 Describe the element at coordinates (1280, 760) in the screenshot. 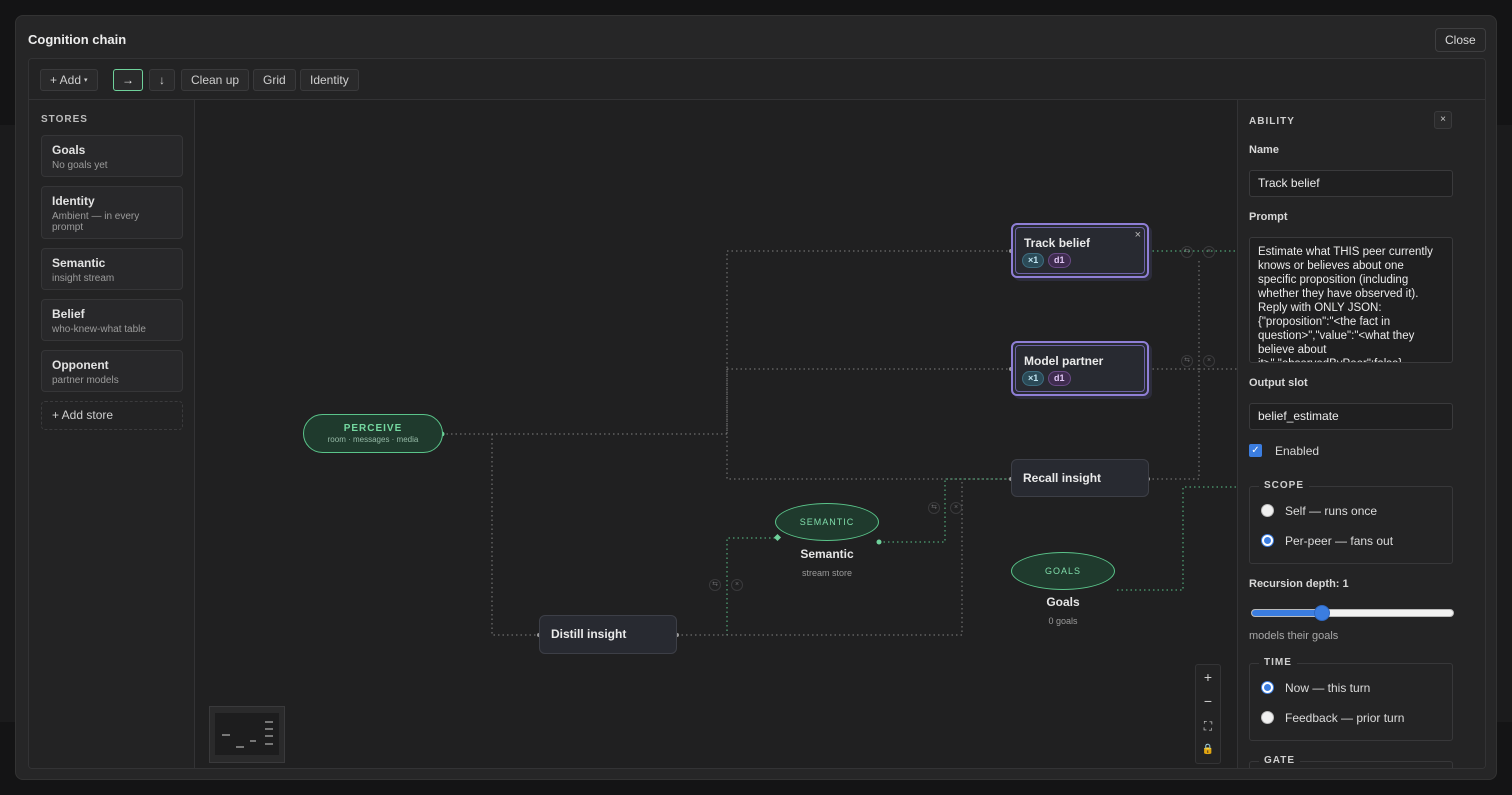

I see `gate-legend: GATE` at that location.